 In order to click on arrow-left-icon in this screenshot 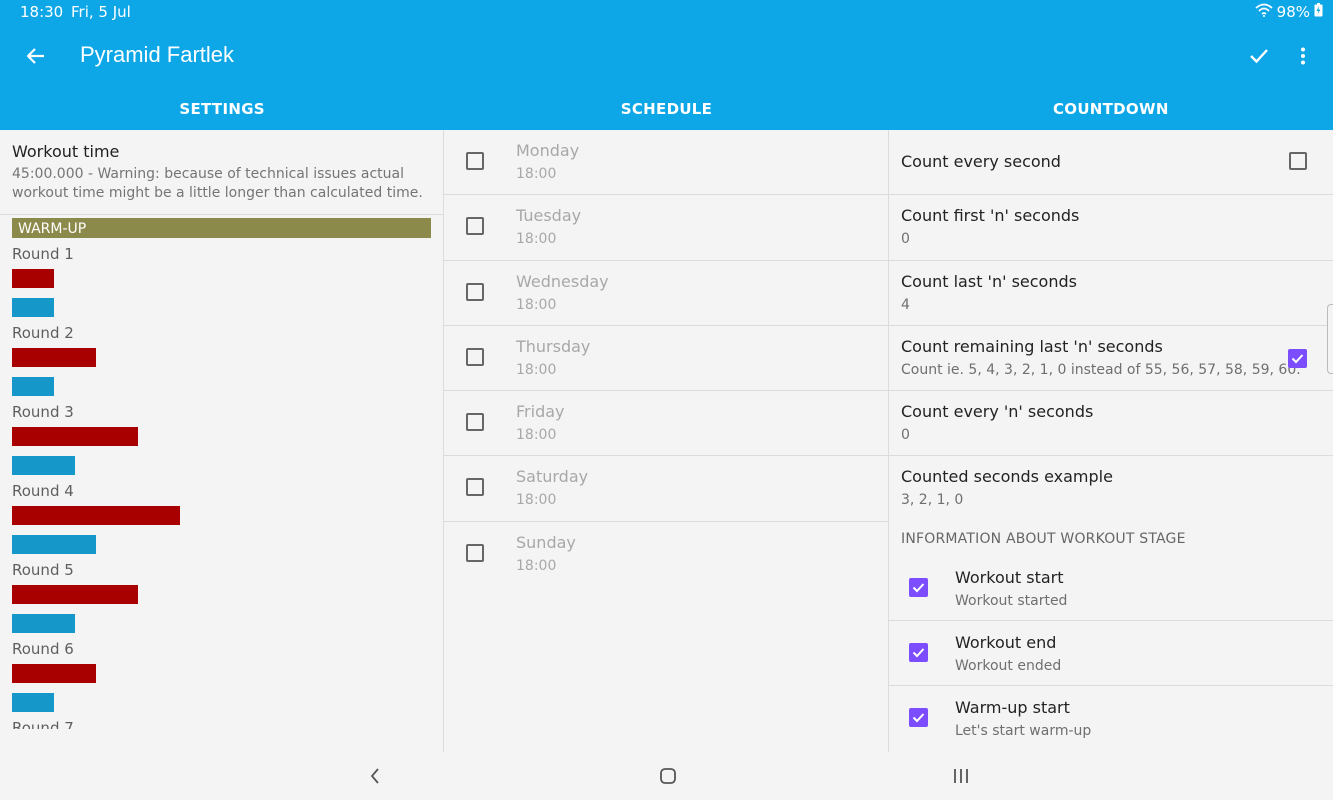, I will do `click(35, 56)`.